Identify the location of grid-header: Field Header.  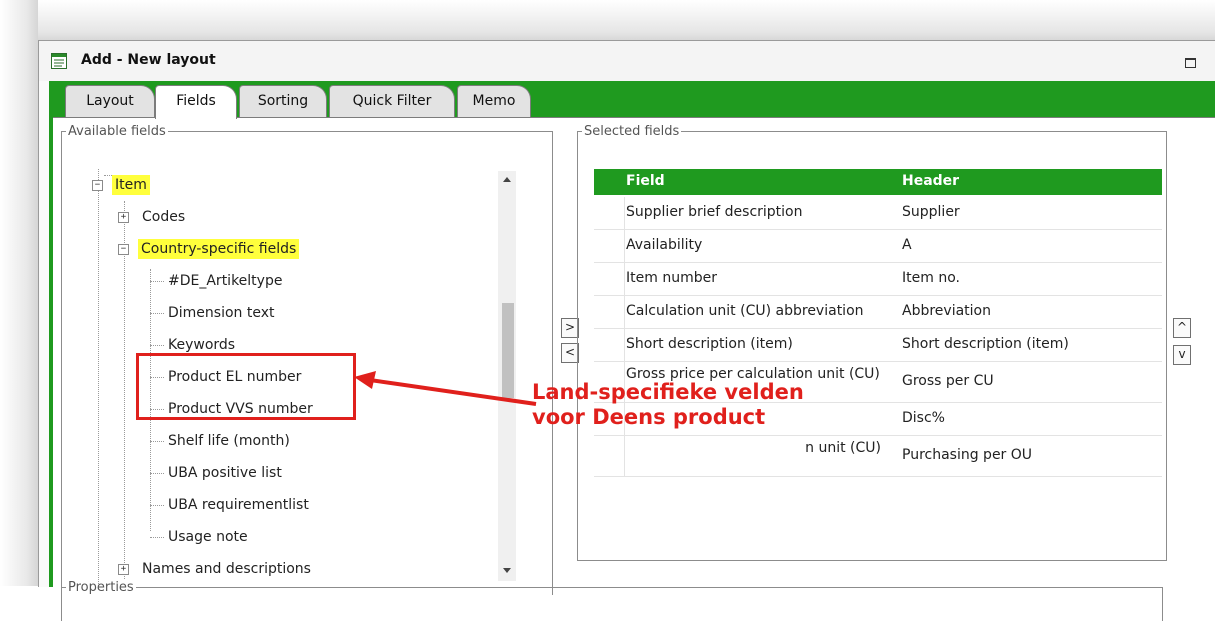
(878, 182).